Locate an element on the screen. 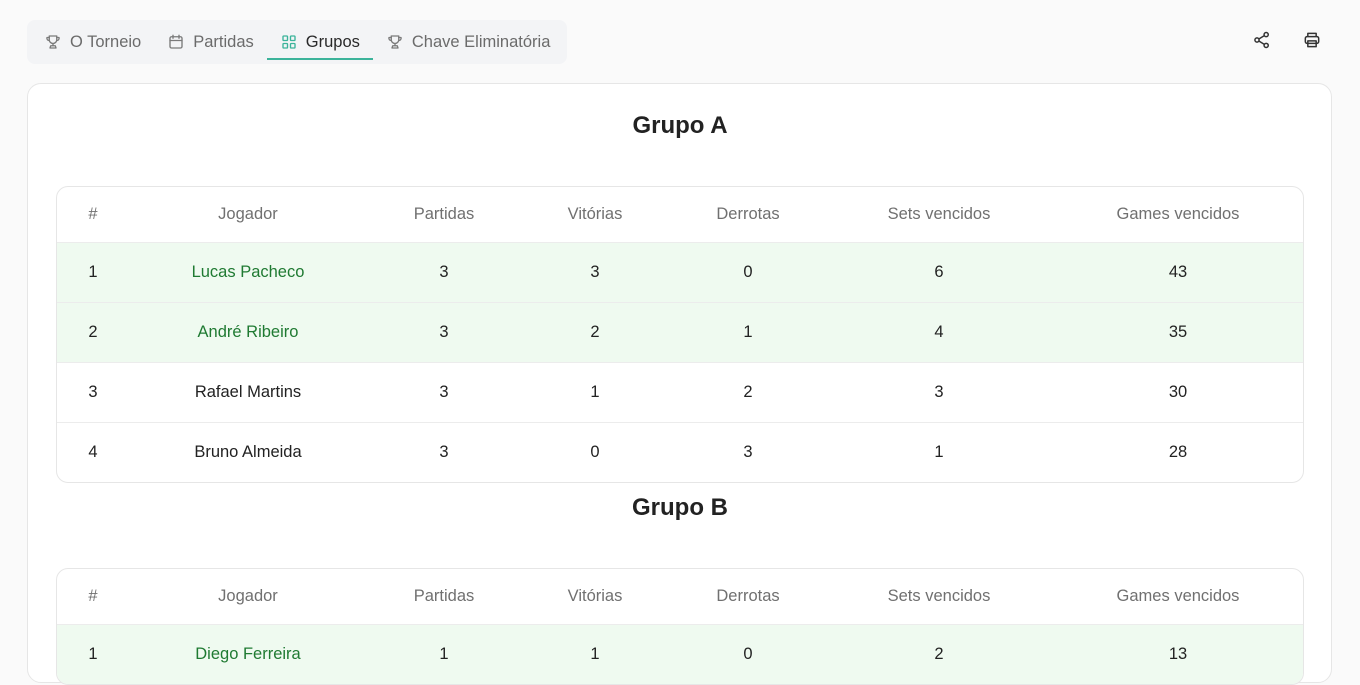  tab-o-torneio: O Torneio is located at coordinates (92, 42).